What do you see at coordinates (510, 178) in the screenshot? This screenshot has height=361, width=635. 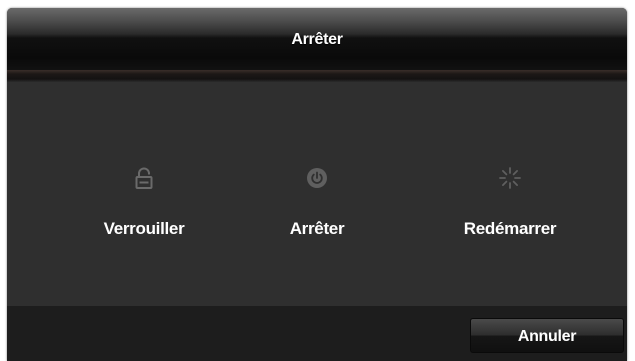 I see `restart-spinner-icon` at bounding box center [510, 178].